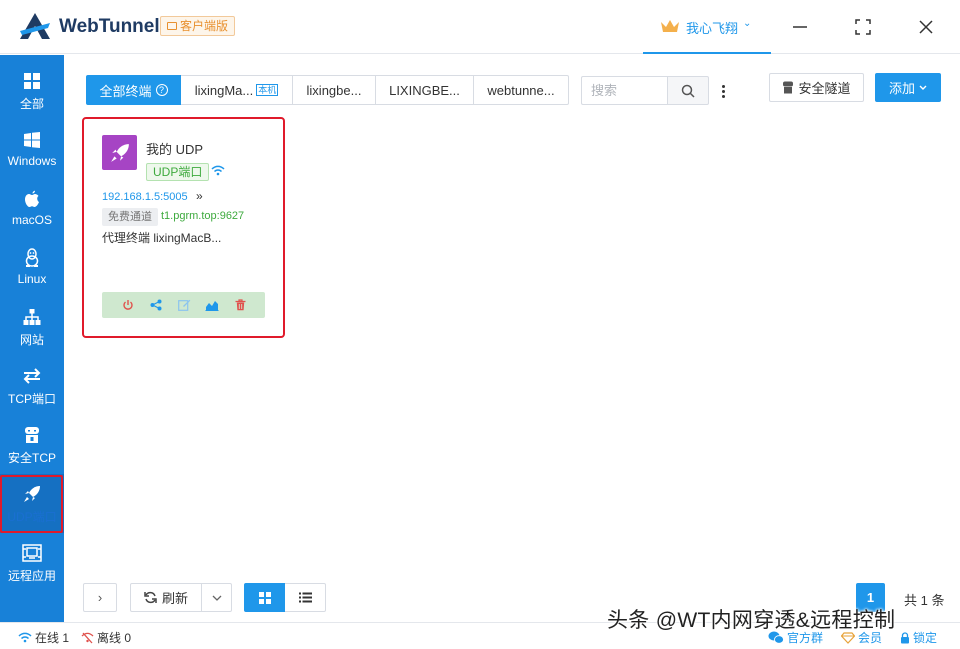  I want to click on sidebar-item-label: 安全TCP, so click(31, 458).